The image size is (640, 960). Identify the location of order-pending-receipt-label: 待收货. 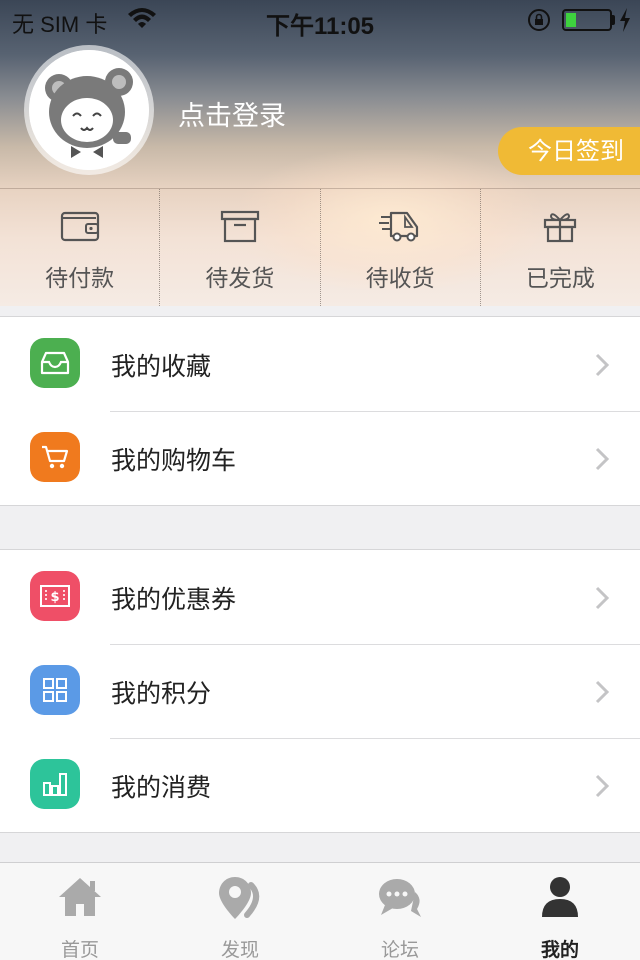
(400, 279).